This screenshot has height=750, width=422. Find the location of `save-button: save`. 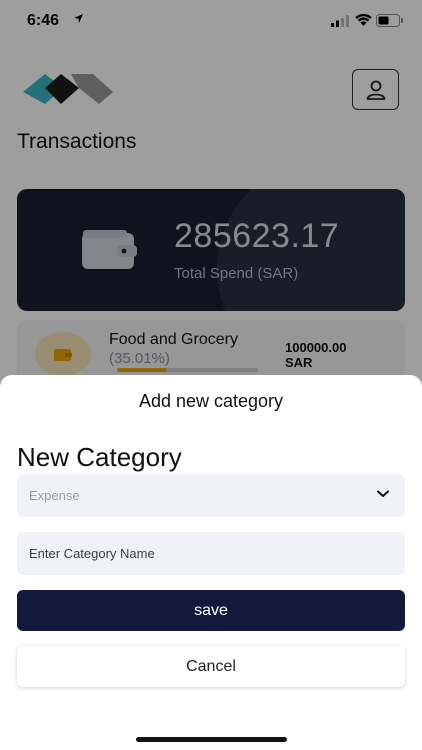

save-button: save is located at coordinates (211, 610).